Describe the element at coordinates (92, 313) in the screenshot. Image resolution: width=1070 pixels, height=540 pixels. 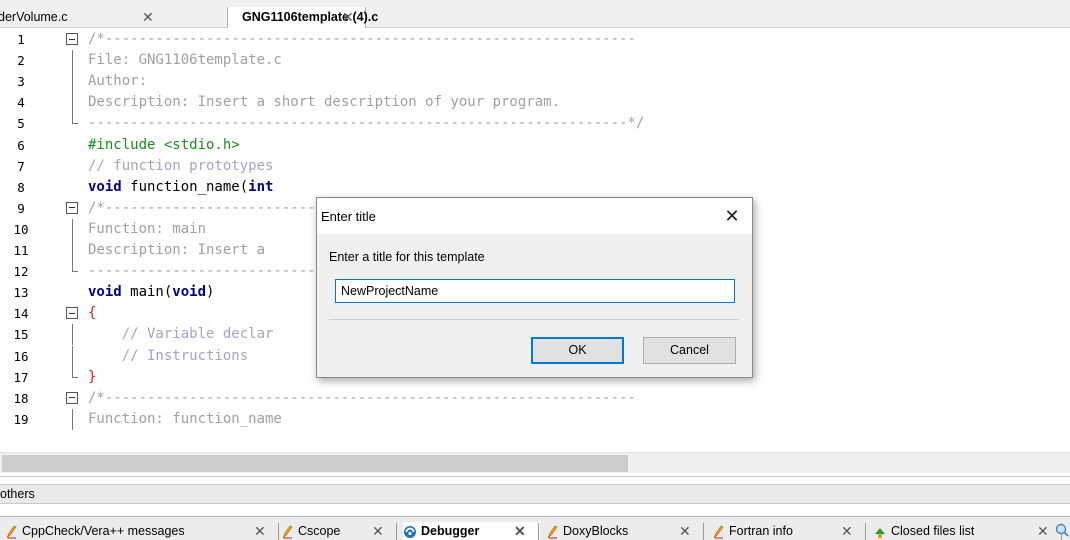
I see `code-token: {` at that location.